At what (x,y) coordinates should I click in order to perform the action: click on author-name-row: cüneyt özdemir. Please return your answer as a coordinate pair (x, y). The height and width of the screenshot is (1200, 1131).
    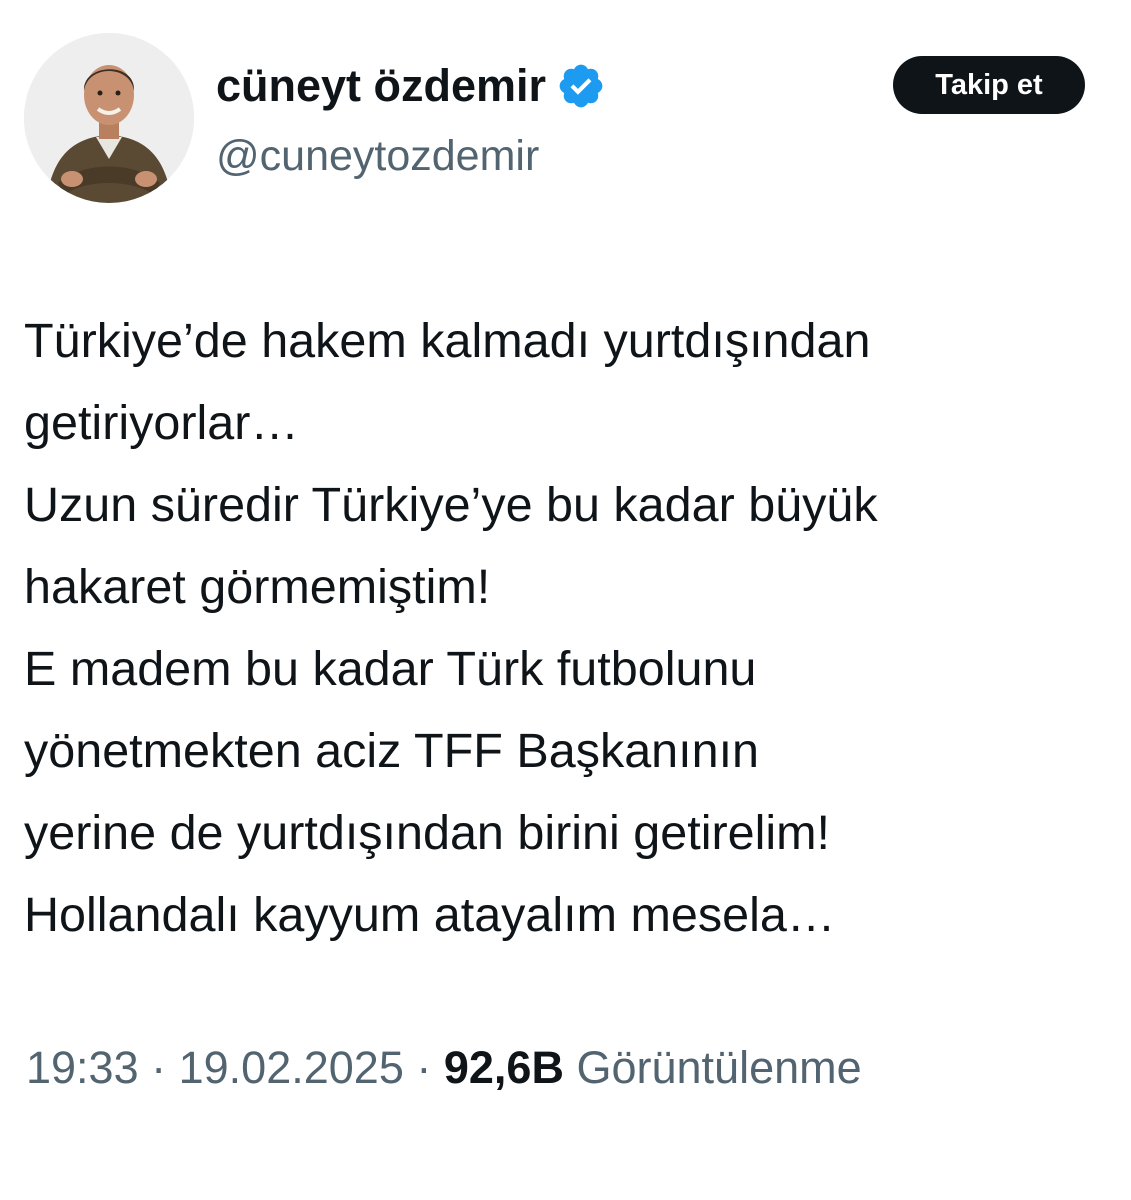
    Looking at the image, I should click on (411, 86).